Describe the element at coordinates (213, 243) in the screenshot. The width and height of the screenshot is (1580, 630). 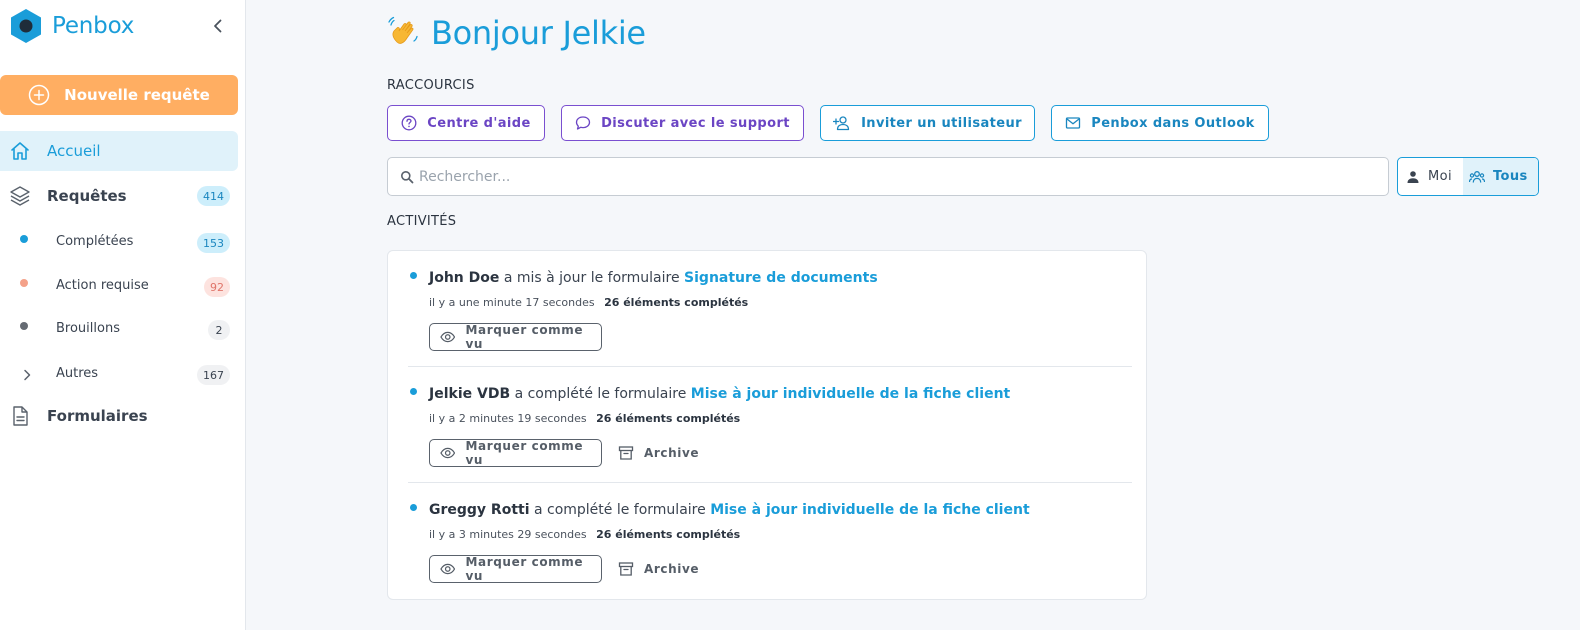
I see `completed-count-badge: 153` at that location.